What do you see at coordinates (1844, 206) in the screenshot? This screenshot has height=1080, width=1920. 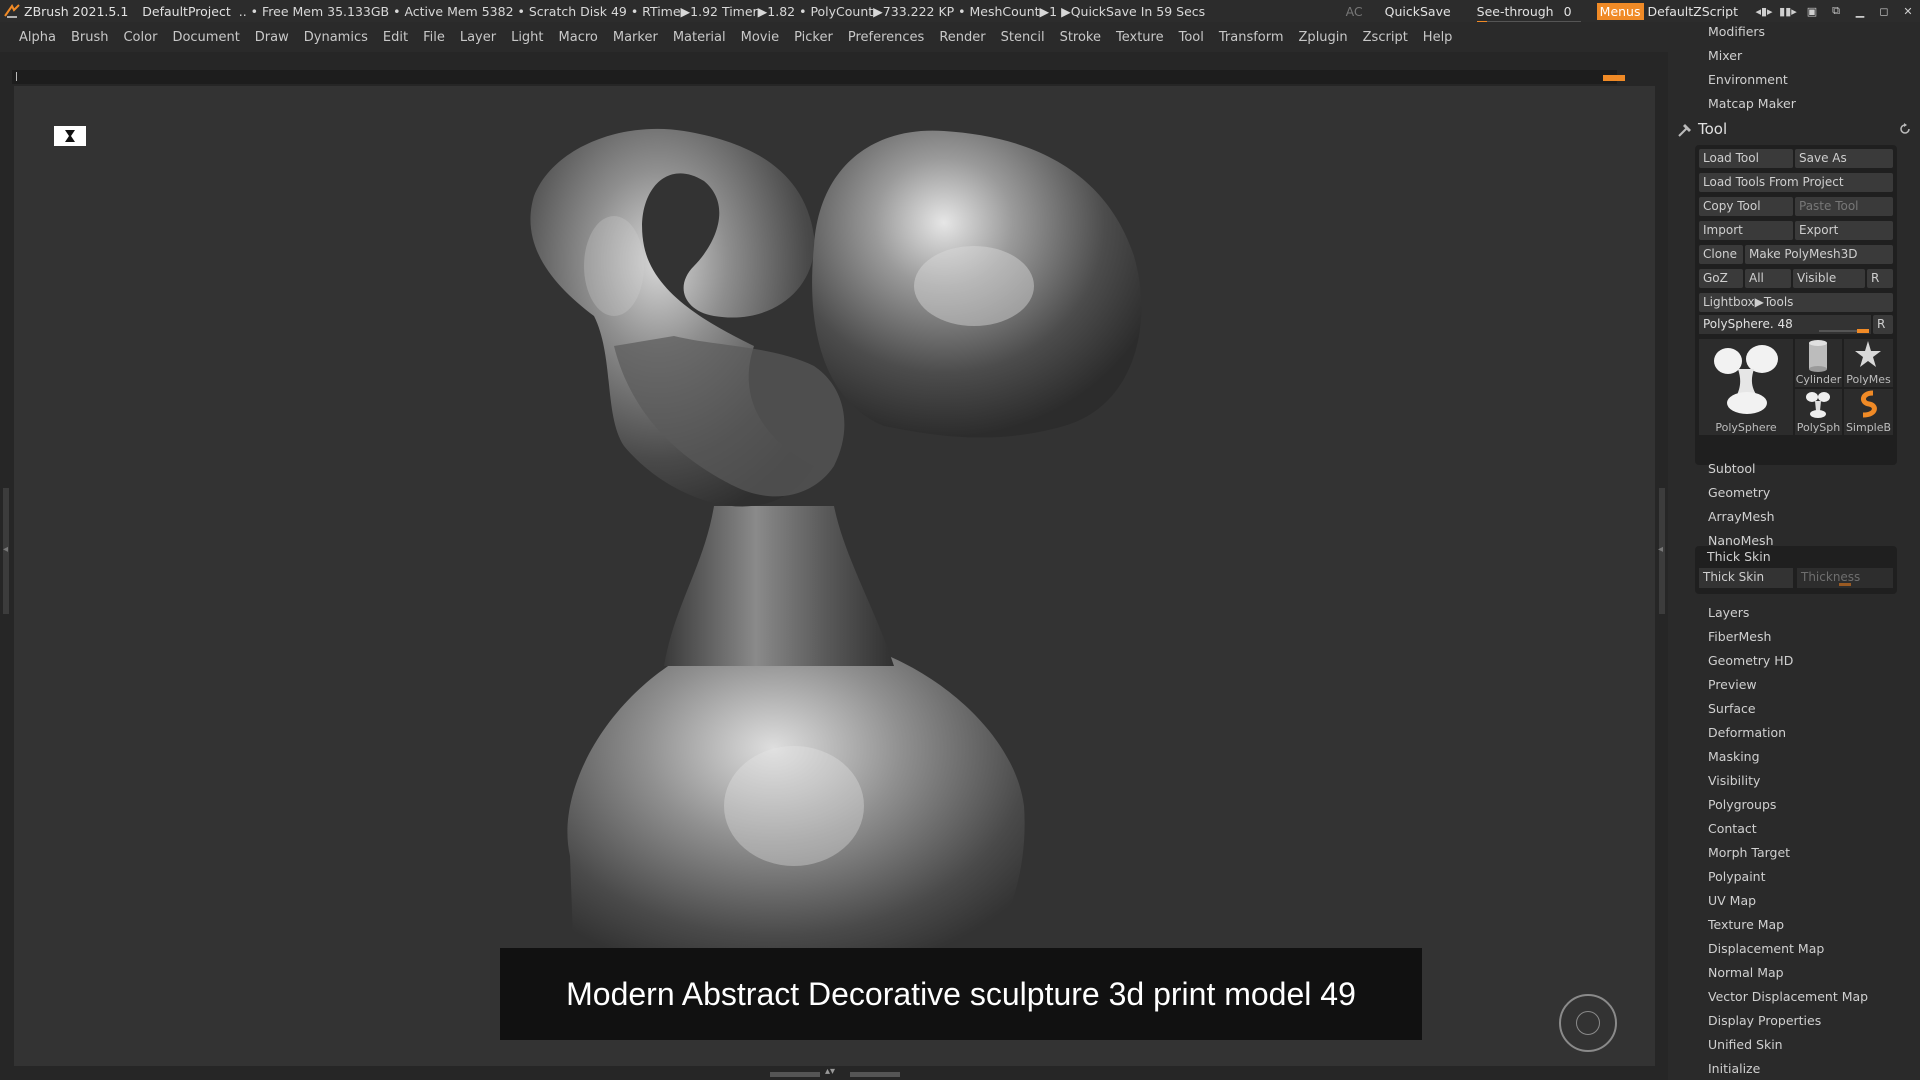 I see `paste-tool-button: Paste Tool` at bounding box center [1844, 206].